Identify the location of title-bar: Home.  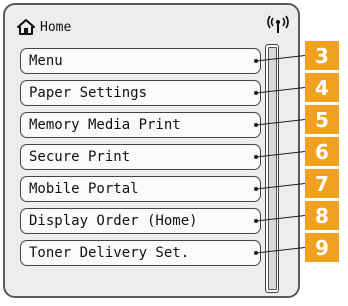
(44, 27).